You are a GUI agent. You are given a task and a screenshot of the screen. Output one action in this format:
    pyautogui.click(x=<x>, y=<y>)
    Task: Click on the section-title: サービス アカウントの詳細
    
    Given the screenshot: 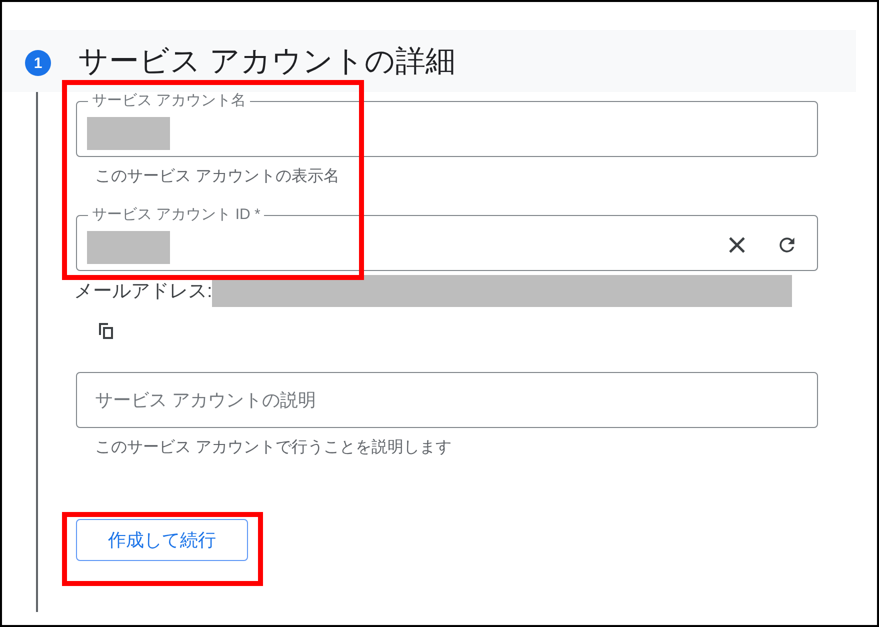 What is the action you would take?
    pyautogui.click(x=267, y=62)
    